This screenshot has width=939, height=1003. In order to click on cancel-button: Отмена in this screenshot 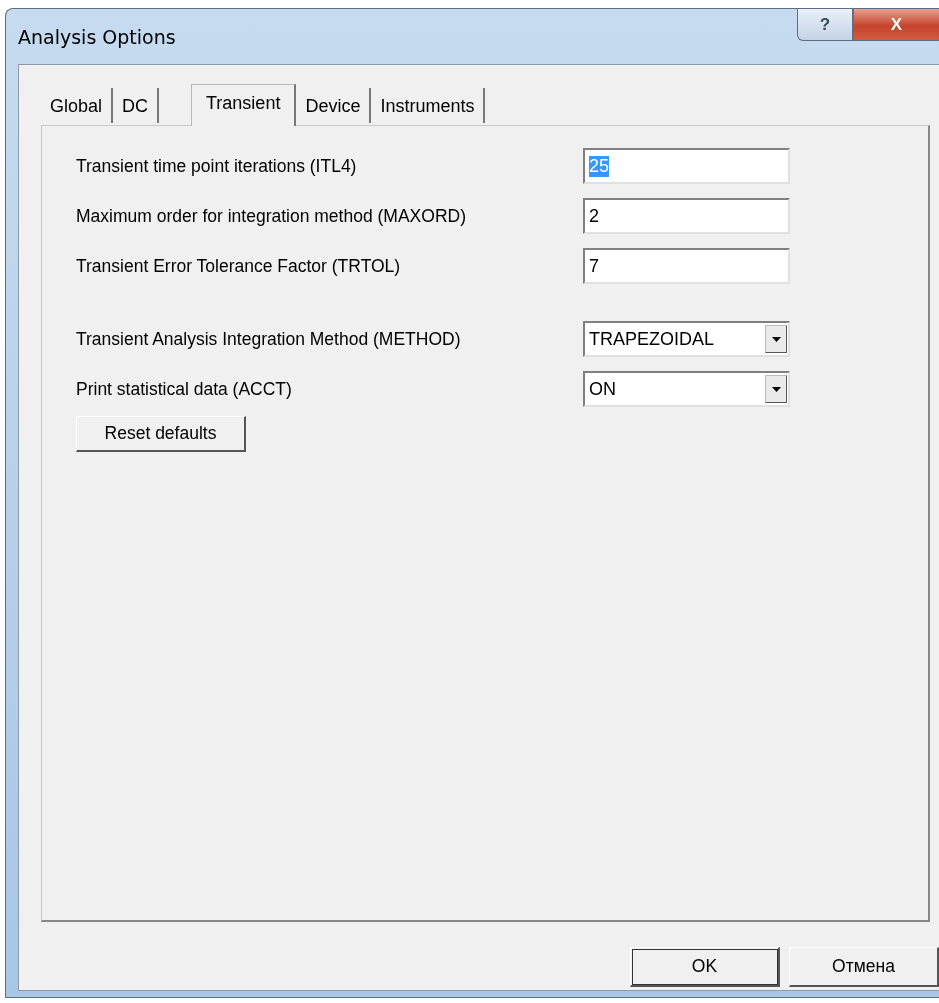, I will do `click(864, 967)`.